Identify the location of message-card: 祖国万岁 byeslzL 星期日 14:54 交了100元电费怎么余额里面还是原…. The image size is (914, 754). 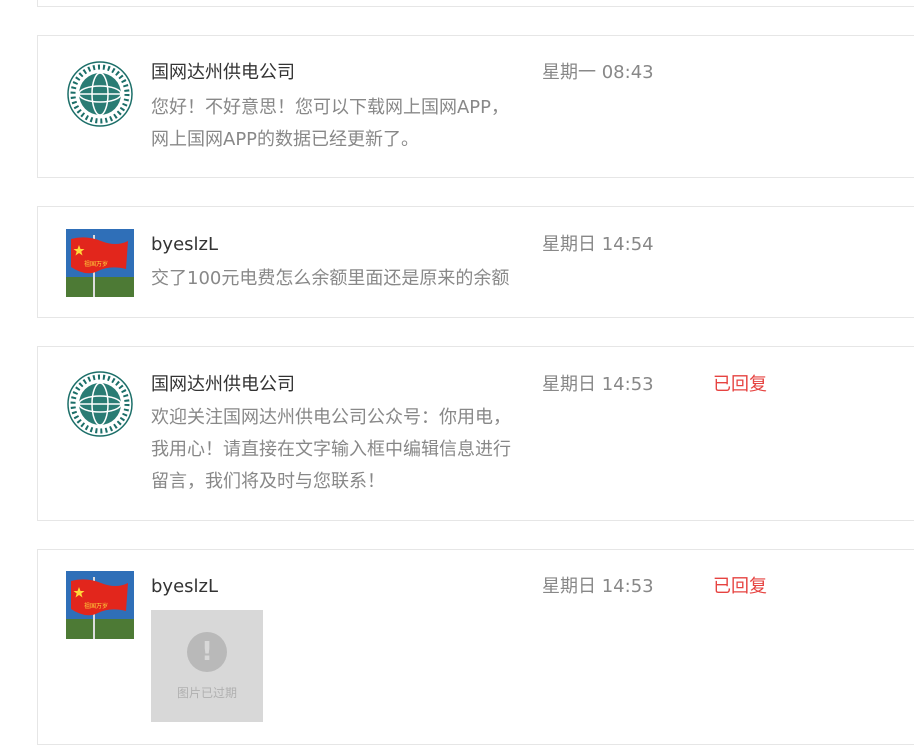
(475, 262).